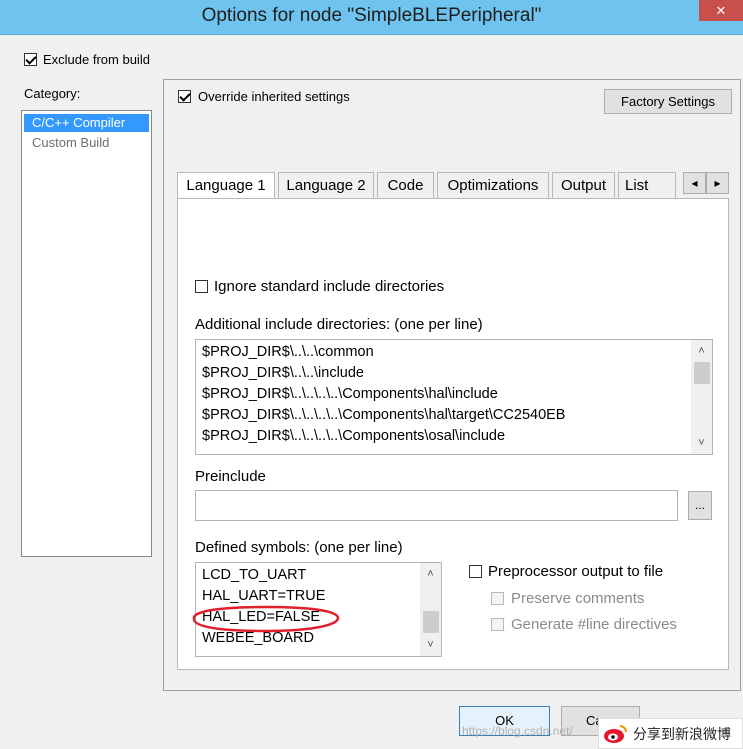 The image size is (743, 749). Describe the element at coordinates (201, 286) in the screenshot. I see `ignore-std-include-checkbox` at that location.